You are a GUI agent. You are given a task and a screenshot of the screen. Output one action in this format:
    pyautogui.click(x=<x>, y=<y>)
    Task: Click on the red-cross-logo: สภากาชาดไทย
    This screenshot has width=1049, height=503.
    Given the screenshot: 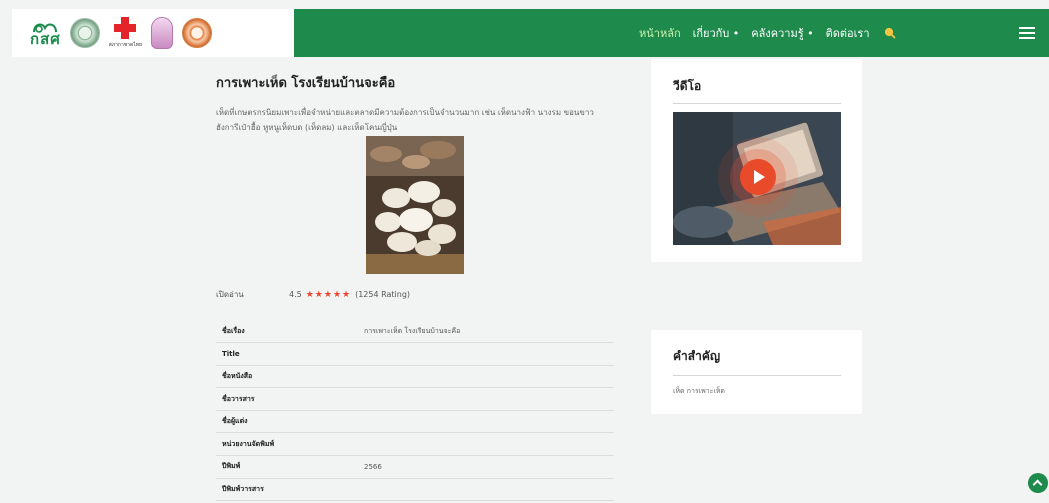 What is the action you would take?
    pyautogui.click(x=125, y=33)
    